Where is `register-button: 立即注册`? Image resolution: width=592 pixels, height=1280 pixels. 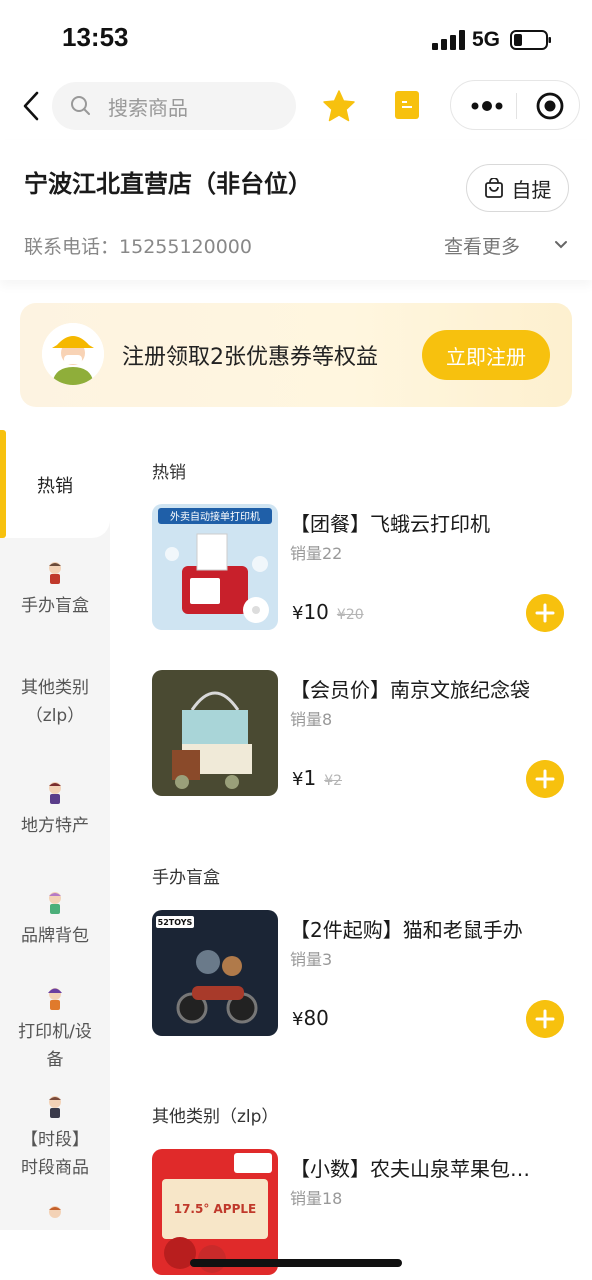 register-button: 立即注册 is located at coordinates (486, 355).